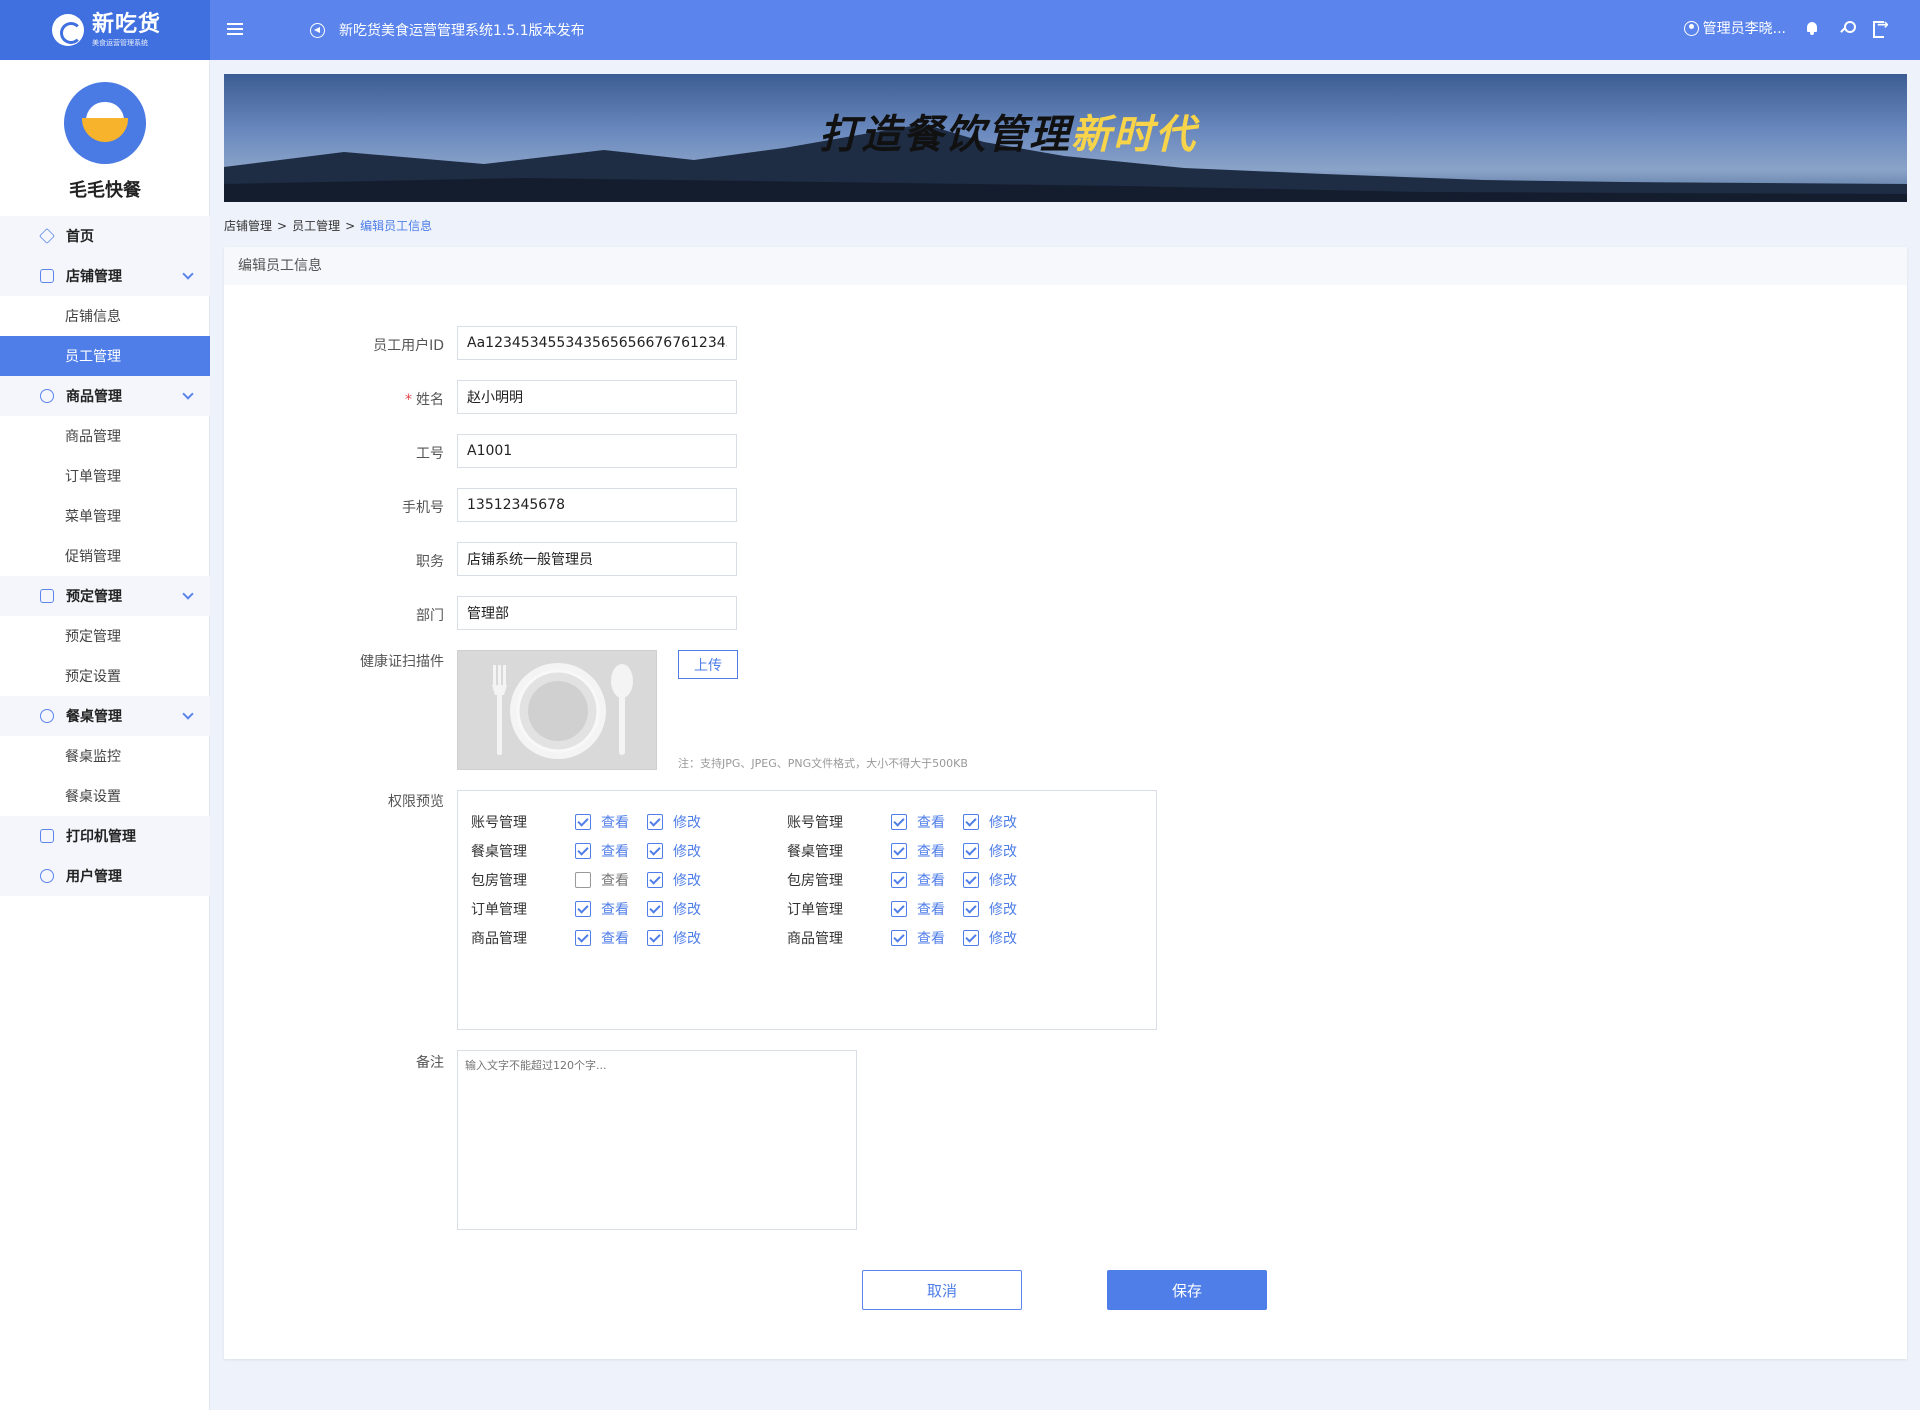 The width and height of the screenshot is (1920, 1410). Describe the element at coordinates (597, 397) in the screenshot. I see `name-field` at that location.